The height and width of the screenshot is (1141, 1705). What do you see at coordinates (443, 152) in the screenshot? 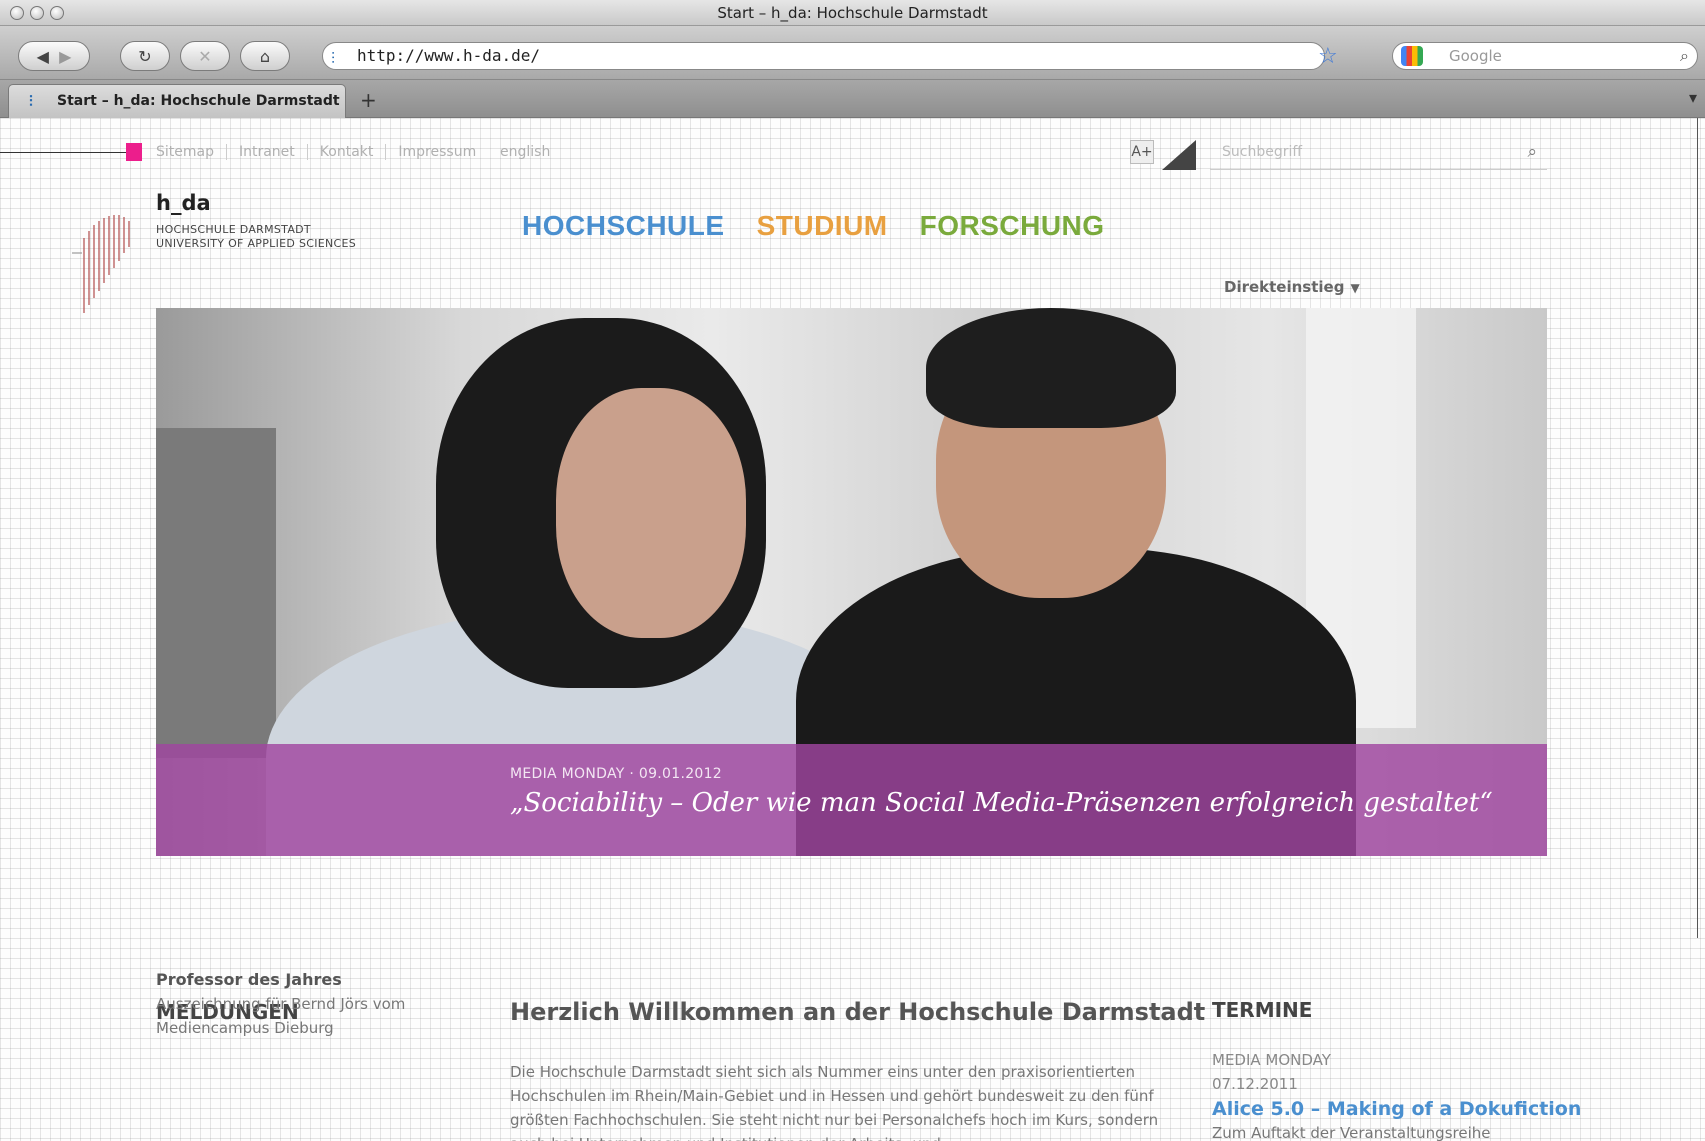
I see `meta-link-impressum: Impressum` at bounding box center [443, 152].